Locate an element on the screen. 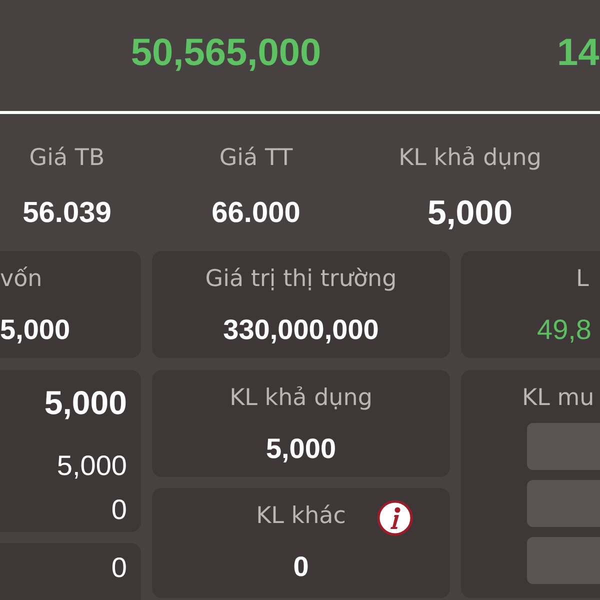 The height and width of the screenshot is (600, 600). card-value: 0 is located at coordinates (301, 567).